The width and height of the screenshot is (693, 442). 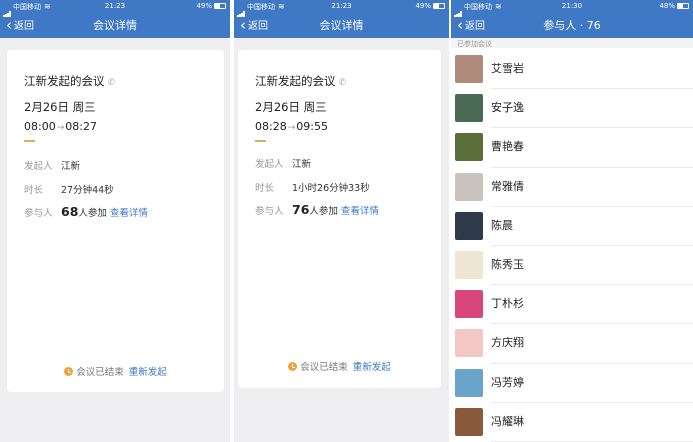 What do you see at coordinates (81, 126) in the screenshot?
I see `end-time: 08:27` at bounding box center [81, 126].